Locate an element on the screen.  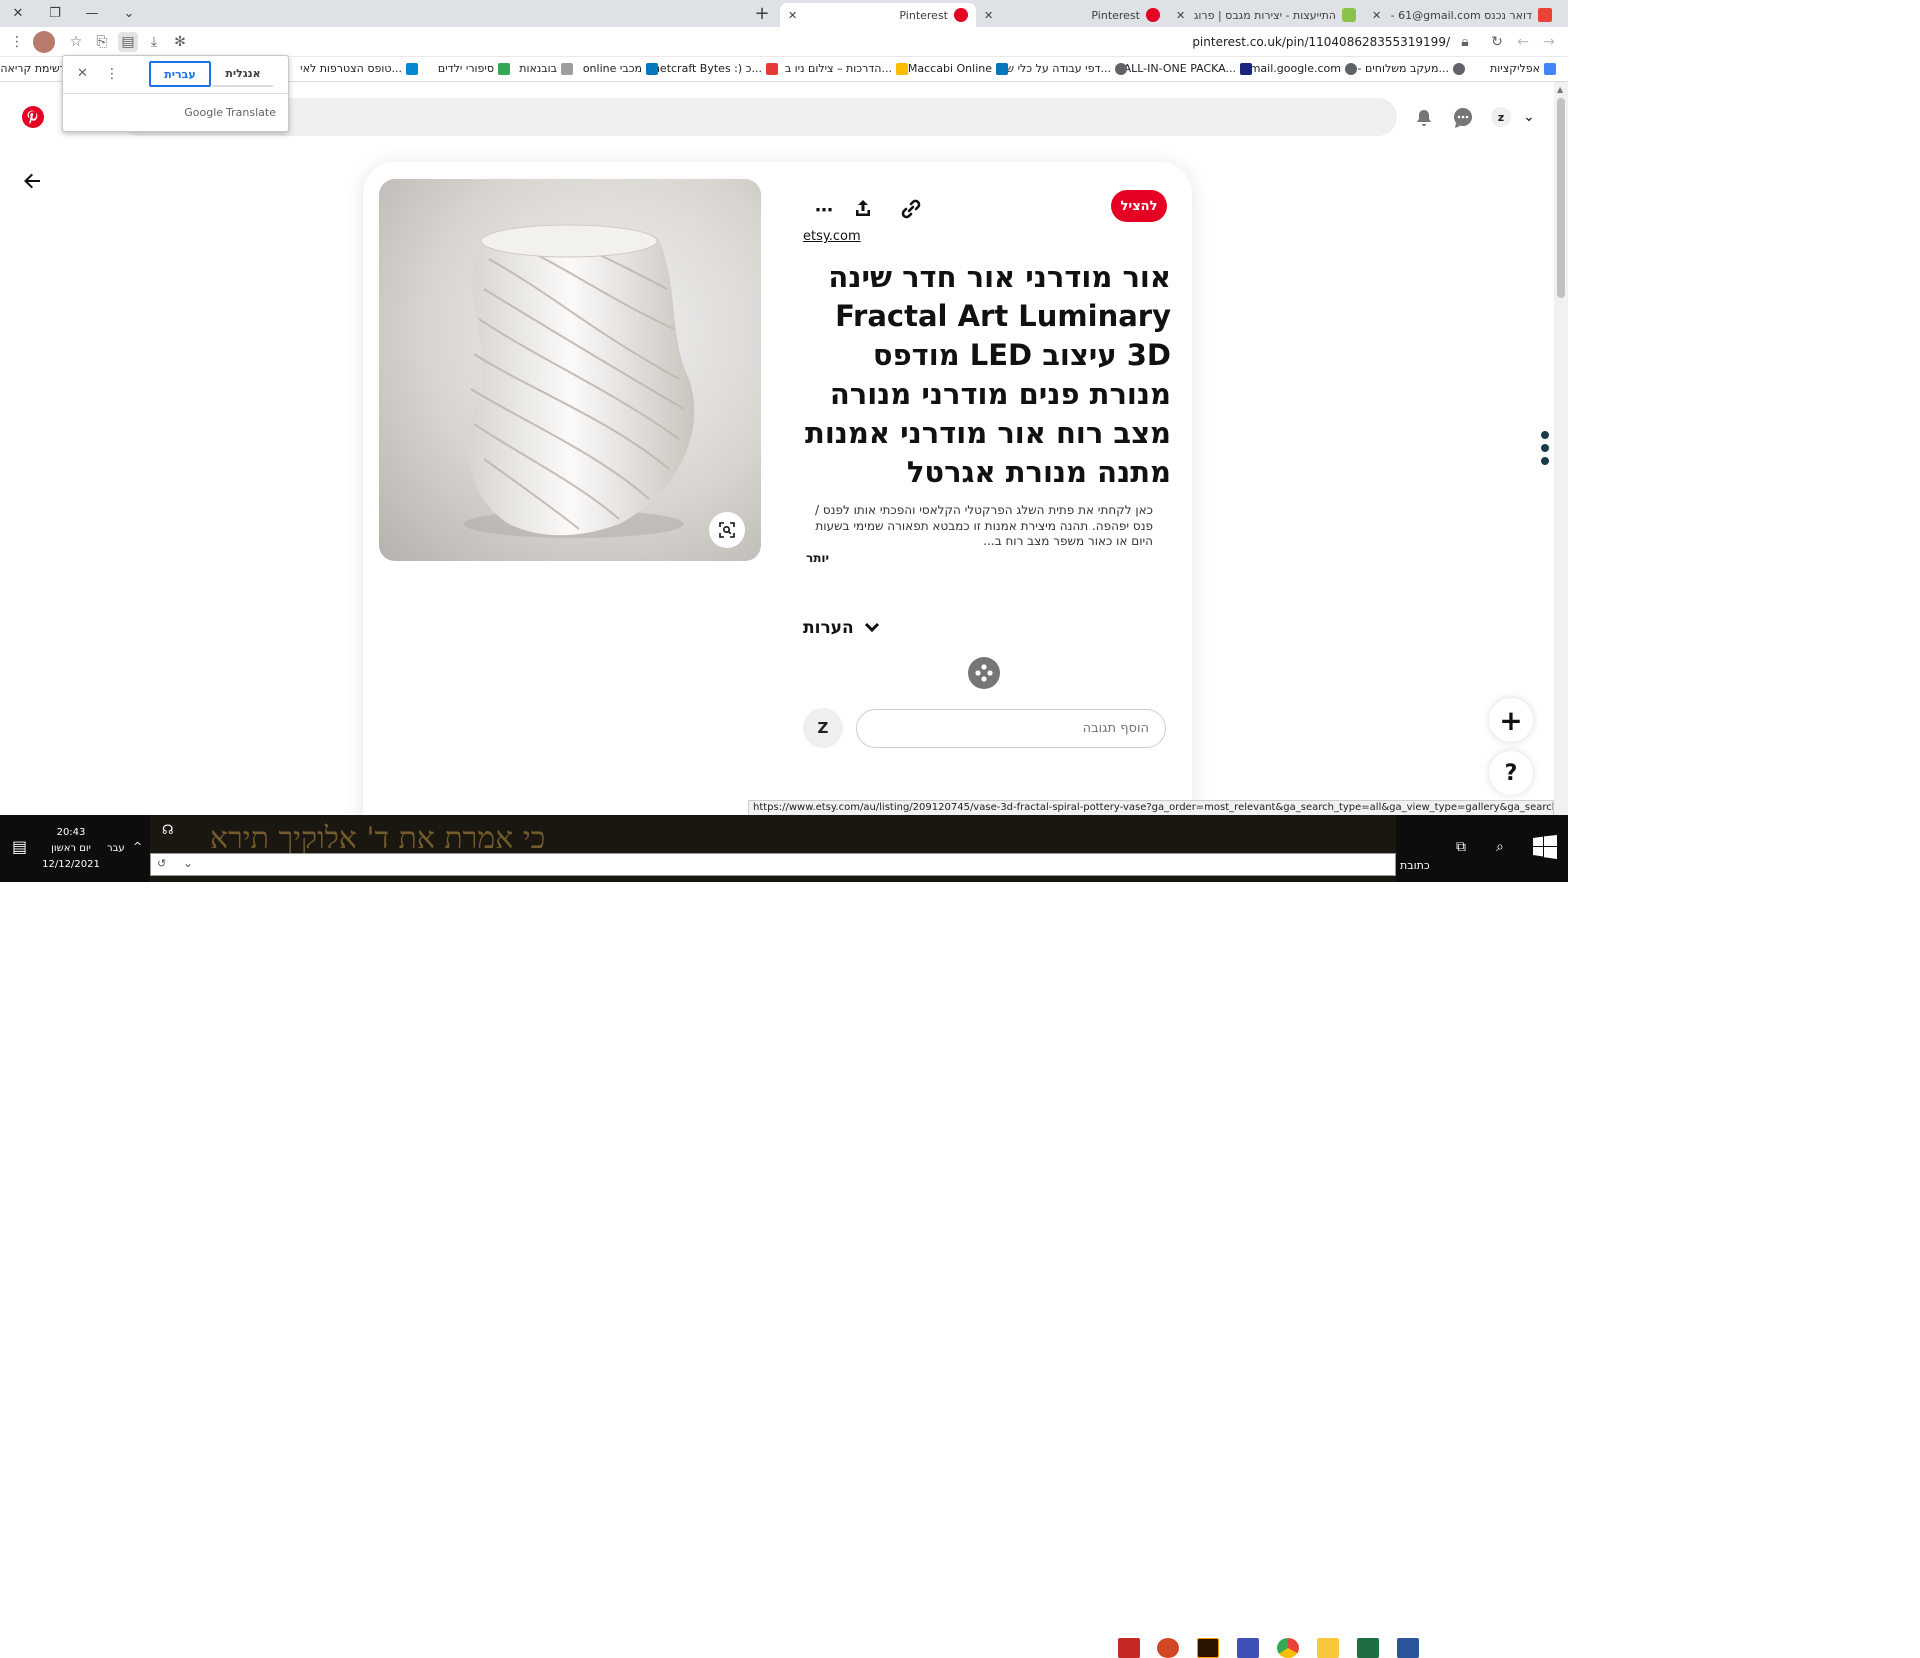
pin-image is located at coordinates (570, 370).